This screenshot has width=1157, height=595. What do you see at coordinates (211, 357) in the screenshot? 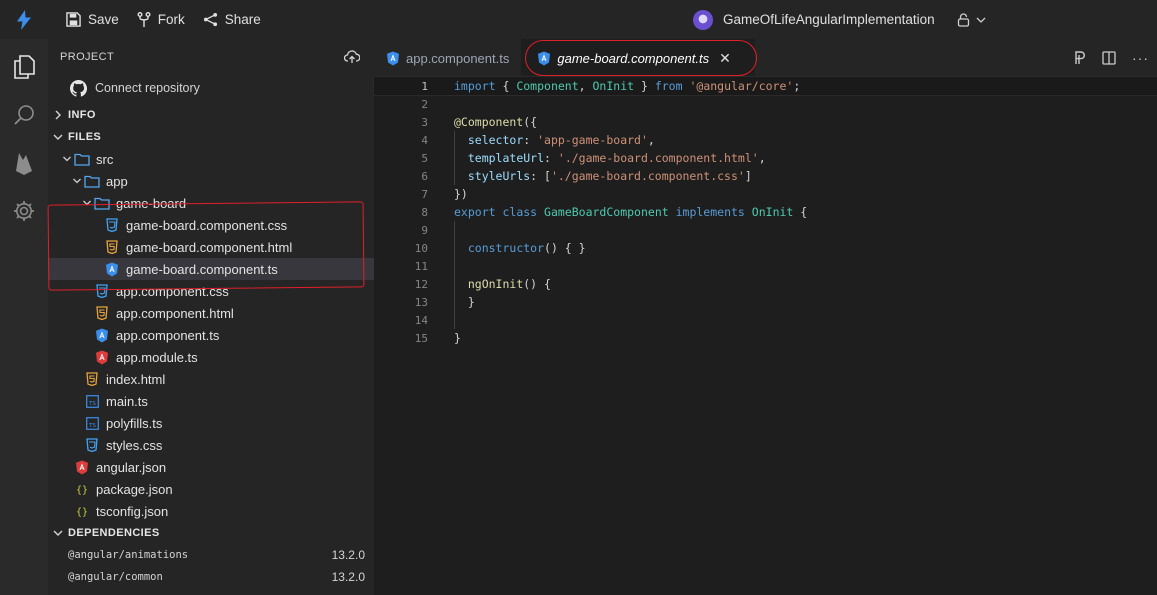
I see `tree-file-app-module: app.module.ts` at bounding box center [211, 357].